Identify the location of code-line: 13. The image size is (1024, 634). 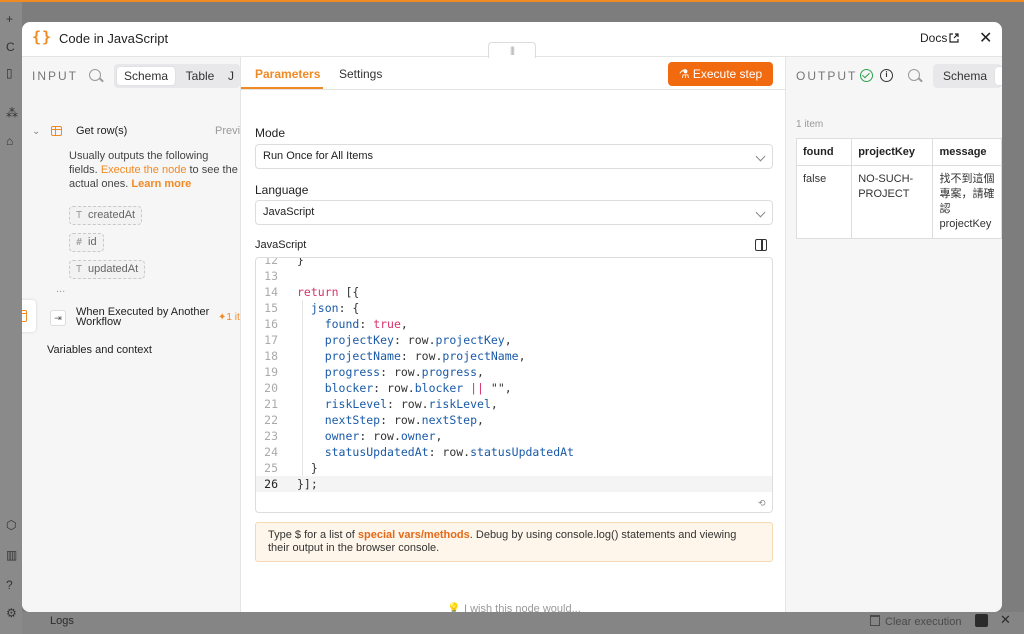
(514, 276).